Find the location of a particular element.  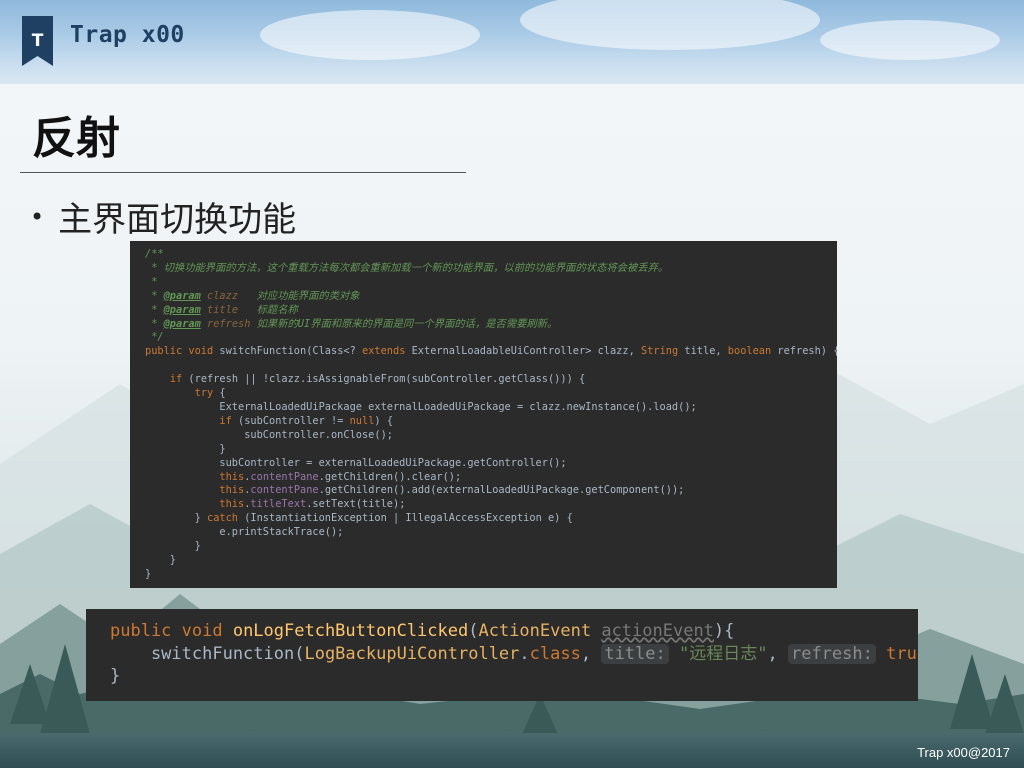

bullet-item: • 主界面切换功能 is located at coordinates (163, 216).